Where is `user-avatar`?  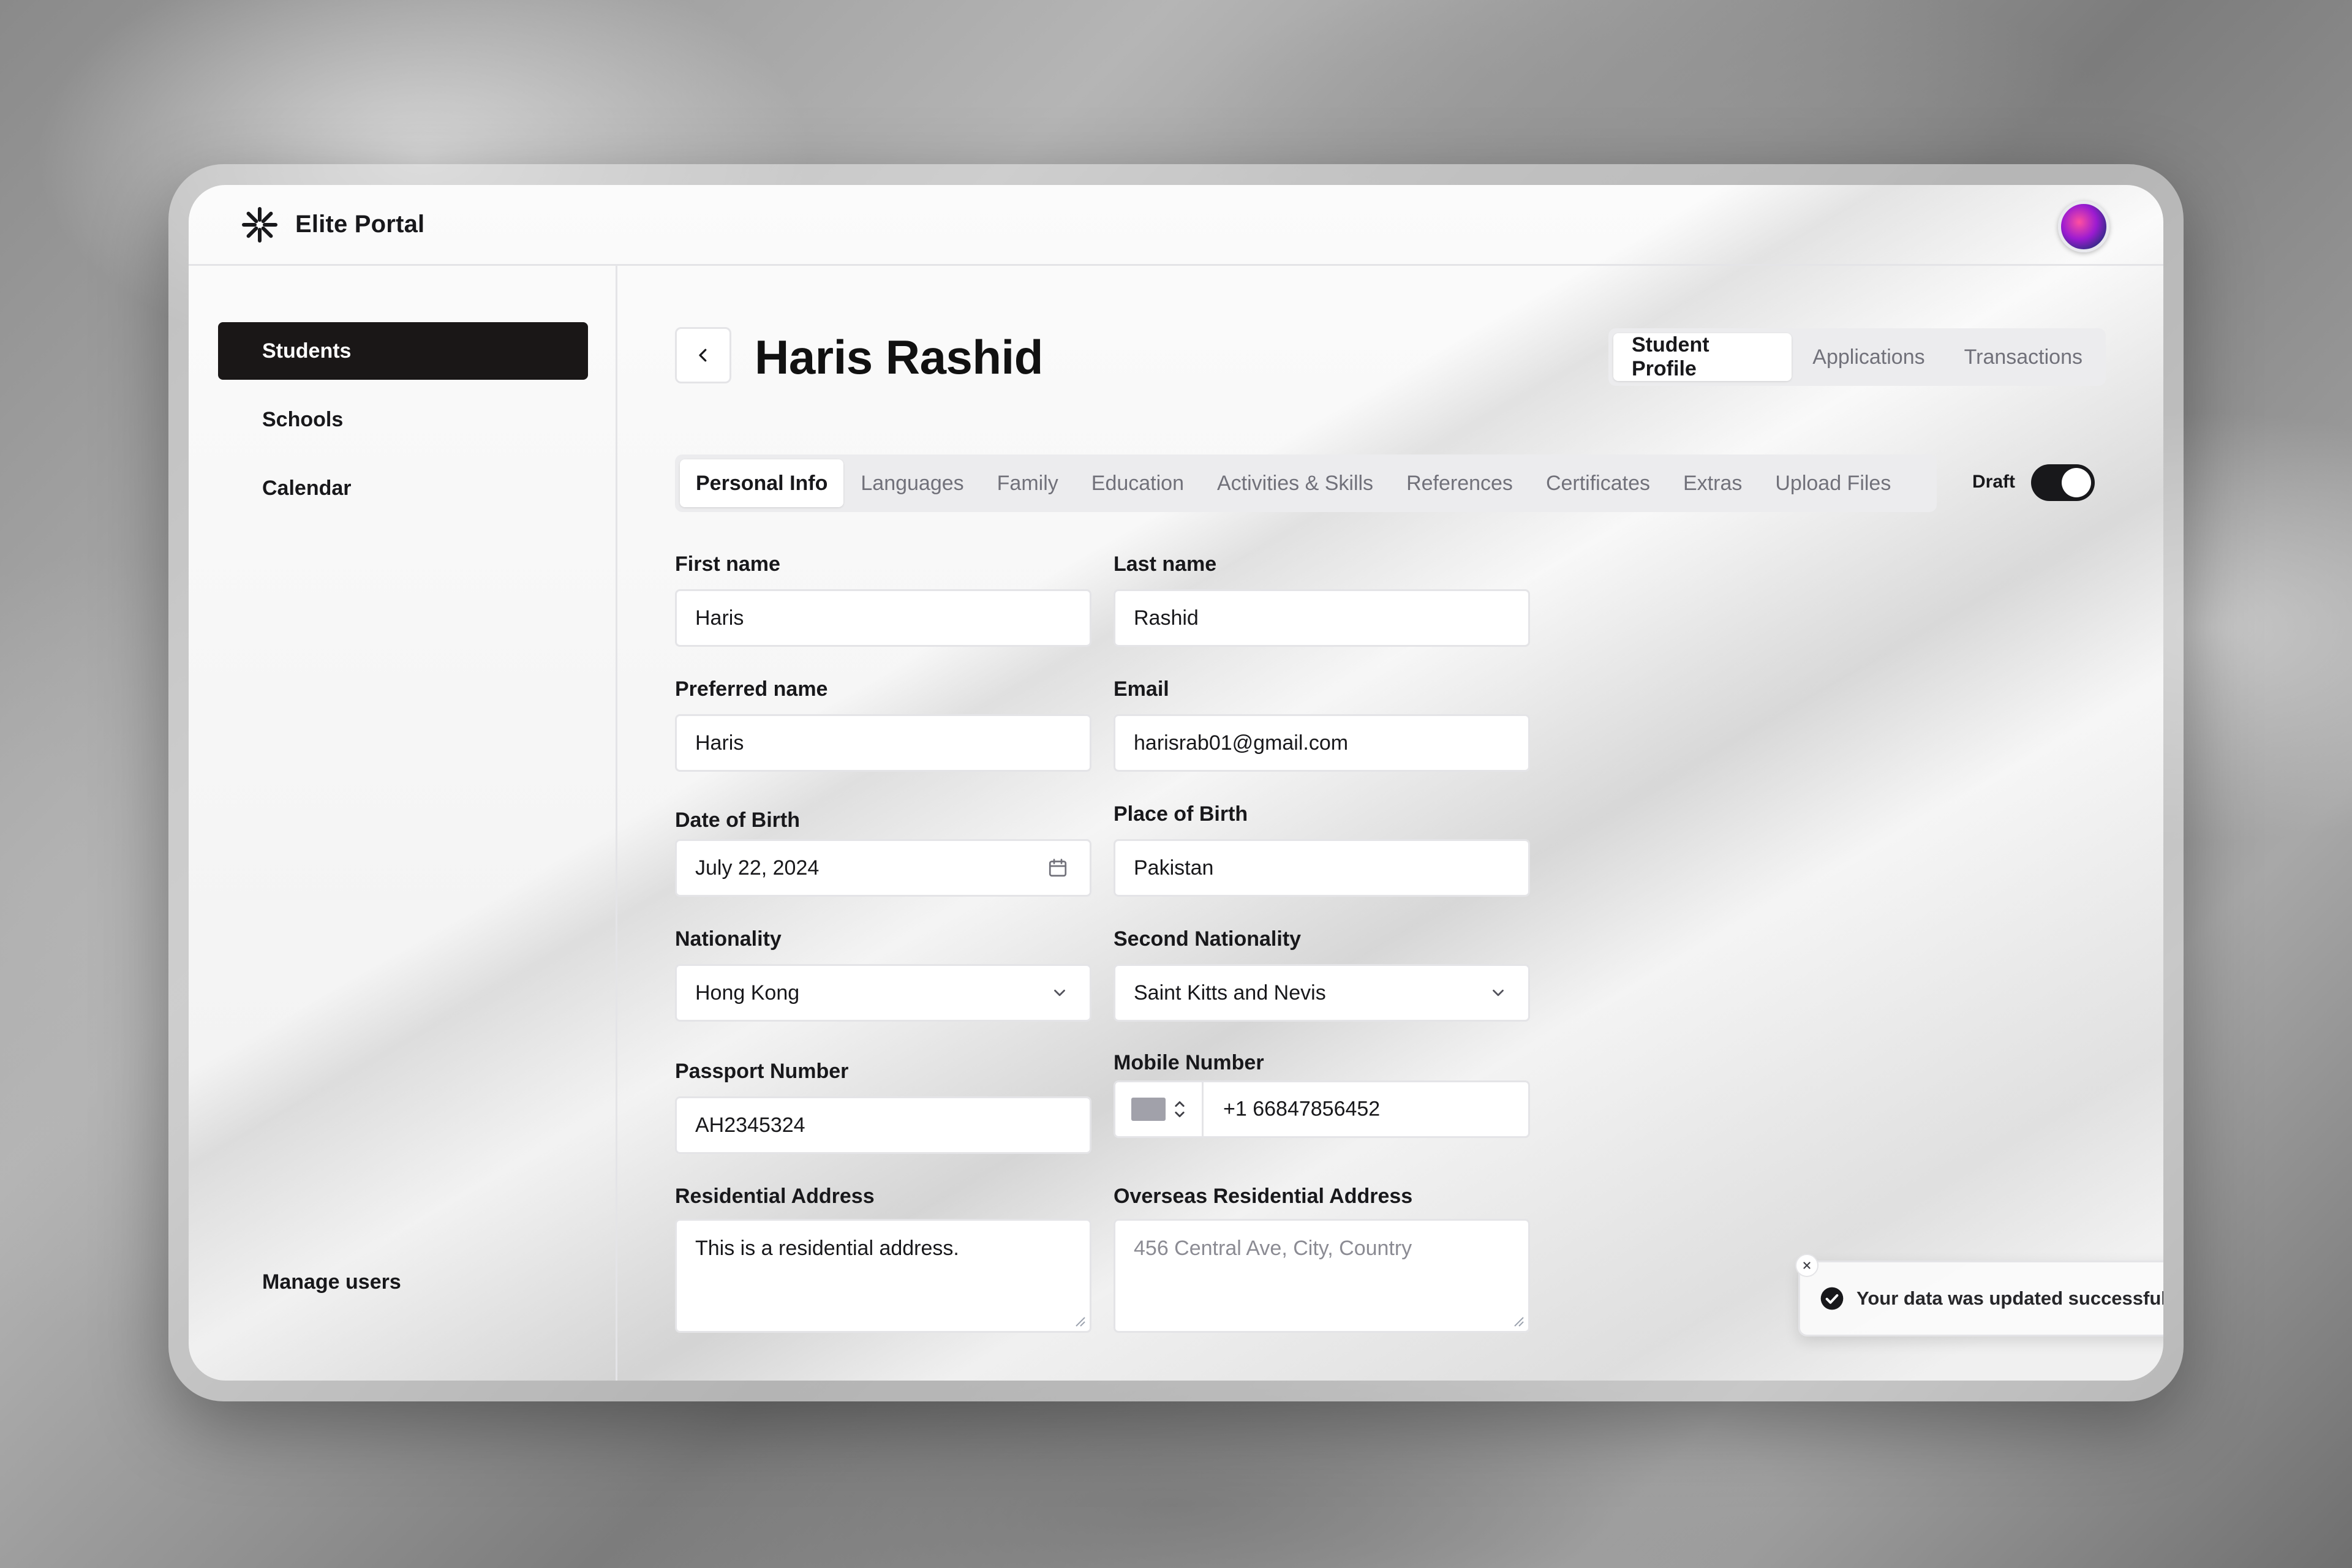
user-avatar is located at coordinates (2083, 226).